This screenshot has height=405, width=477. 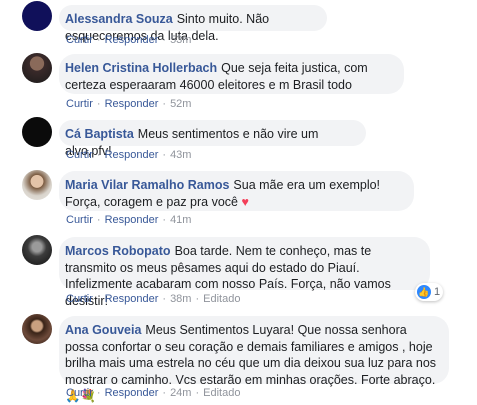 I want to click on comment-actions: Curtir · Responder · 24m · Editado, so click(x=153, y=393).